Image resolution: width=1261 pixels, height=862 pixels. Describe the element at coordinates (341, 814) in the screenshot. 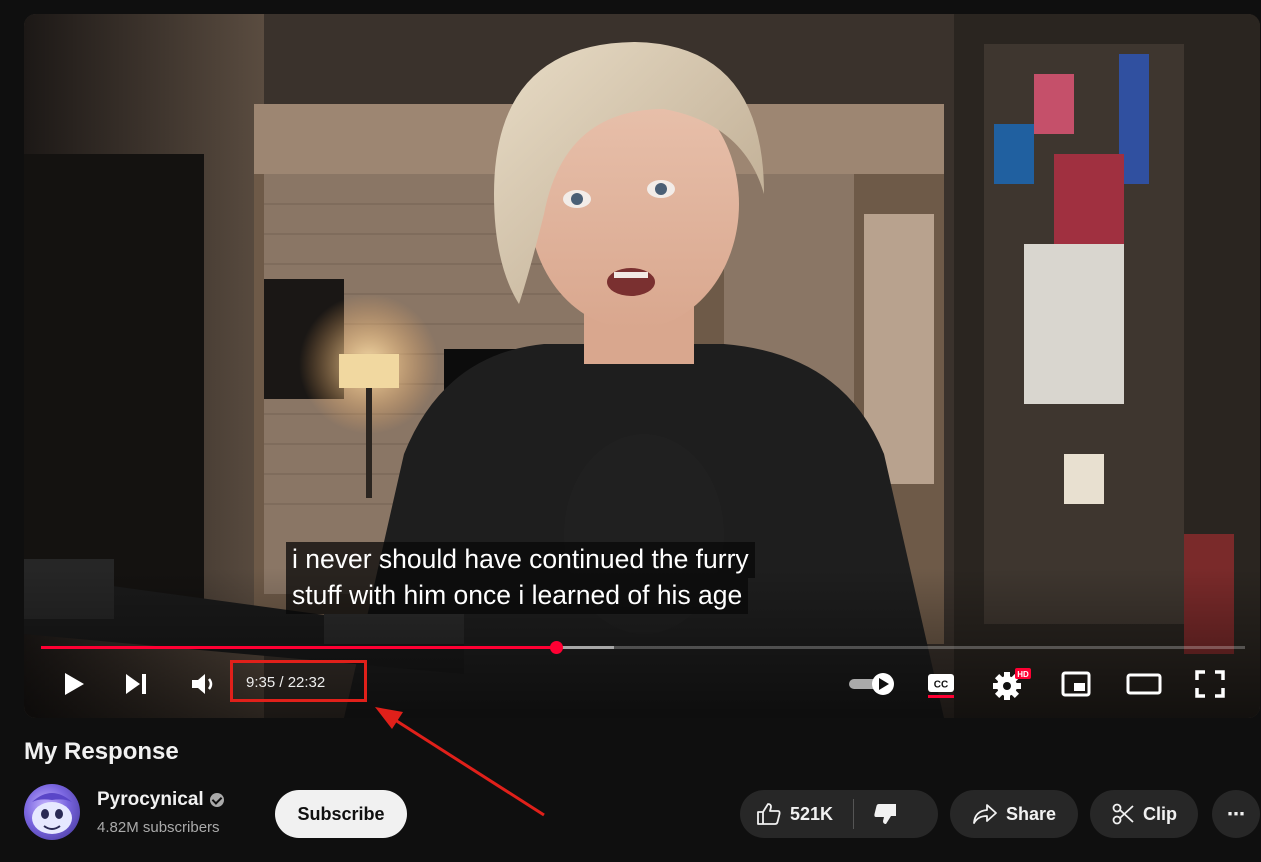

I see `subscribe-button: Subscribe` at that location.